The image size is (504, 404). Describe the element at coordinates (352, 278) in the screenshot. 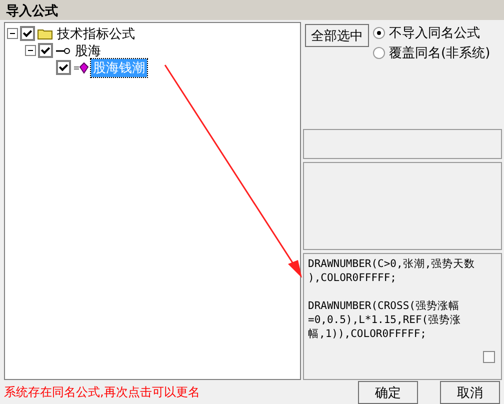

I see `code-line: ),COLOR0FFFFF;` at that location.